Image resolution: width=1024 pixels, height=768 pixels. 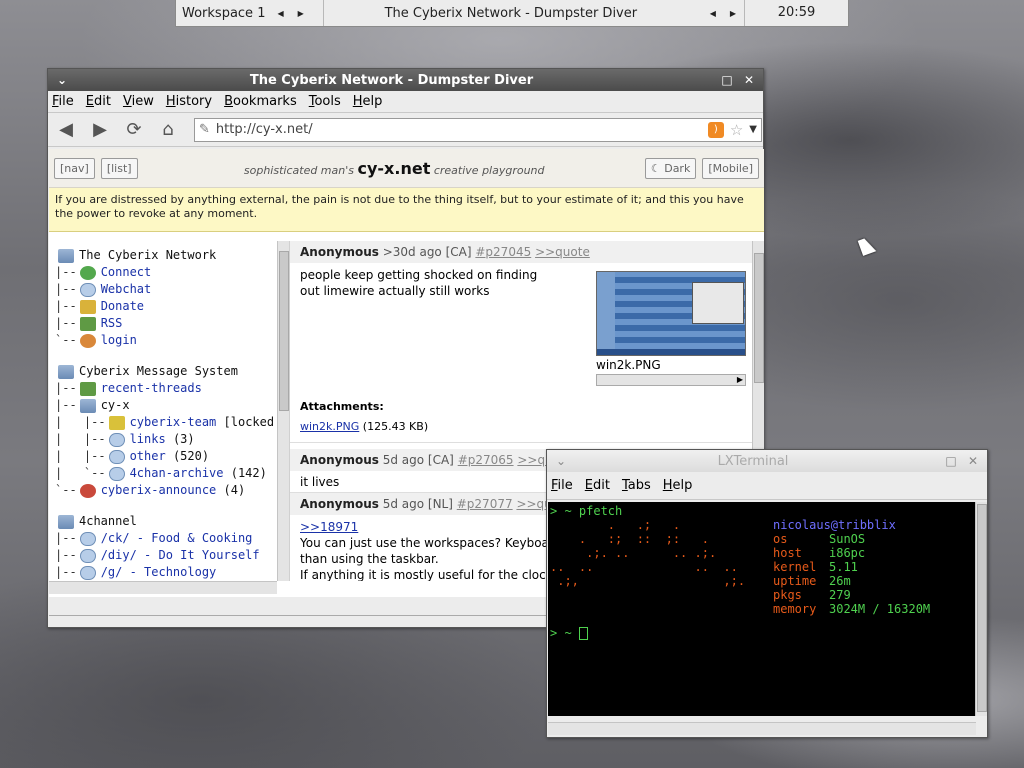 I want to click on tree-link-diy: /diy/ - Do It Yourself, so click(x=180, y=555).